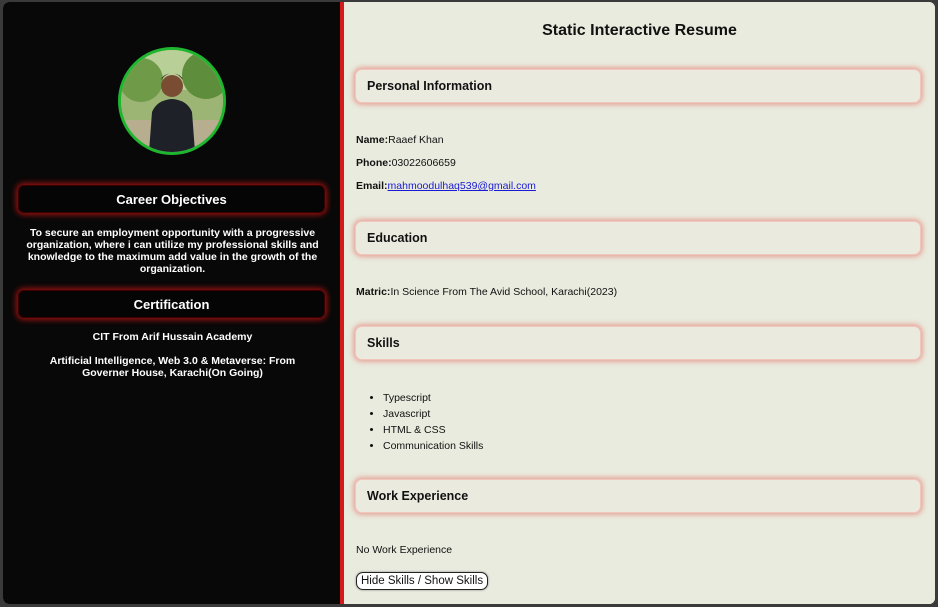  I want to click on skill-item: HTML & CSS, so click(433, 430).